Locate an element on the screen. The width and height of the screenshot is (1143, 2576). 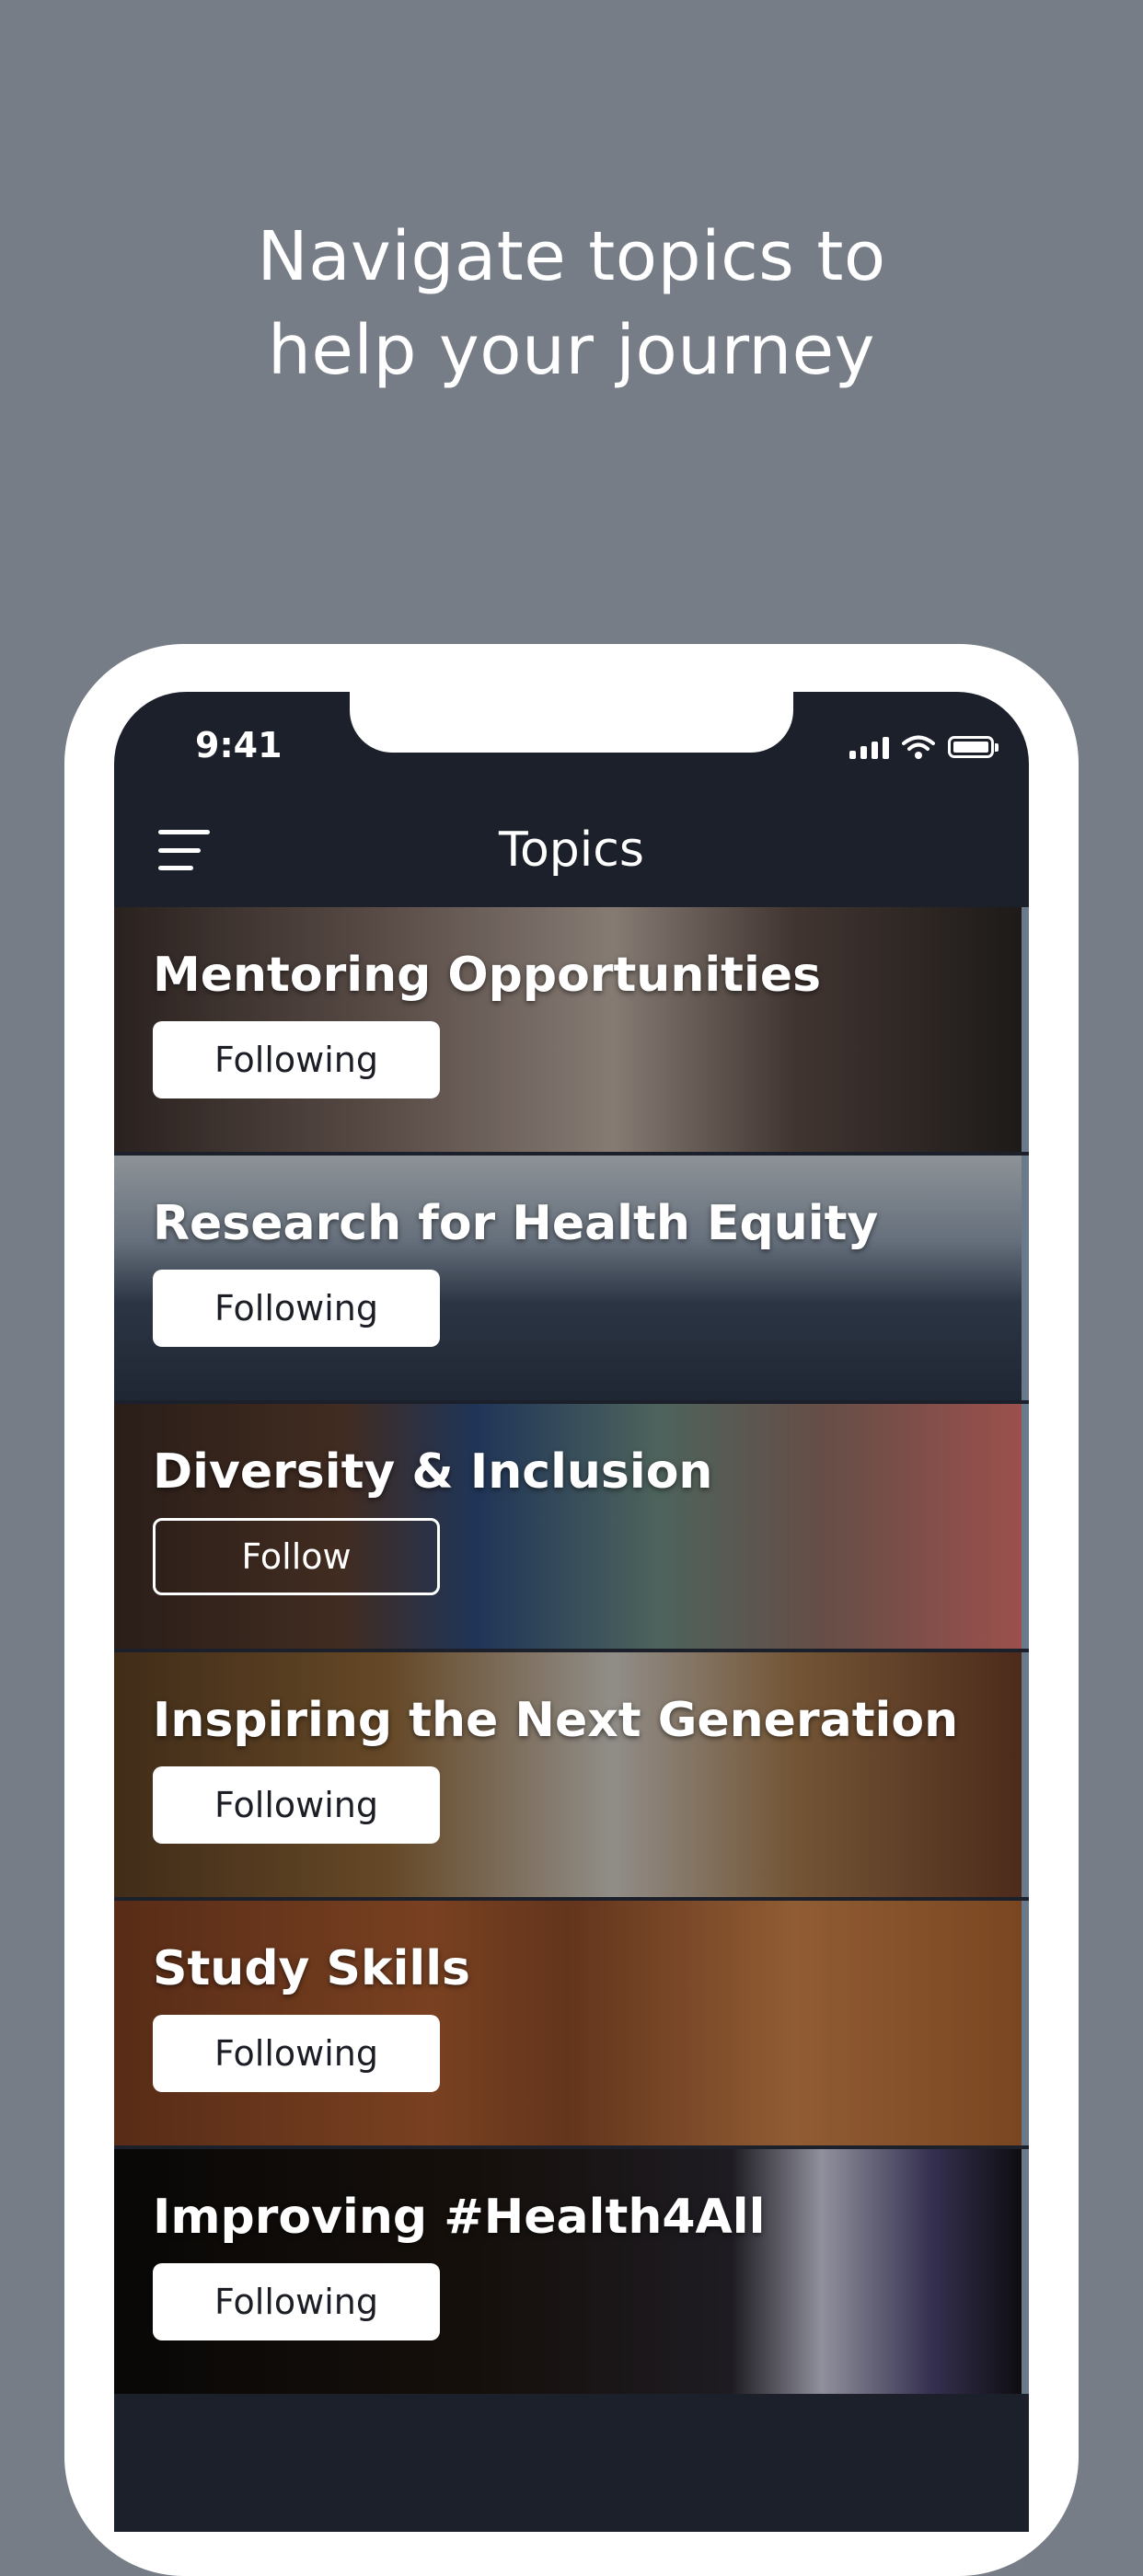
topic-card-research: Research for Health Equity Following is located at coordinates (571, 1278).